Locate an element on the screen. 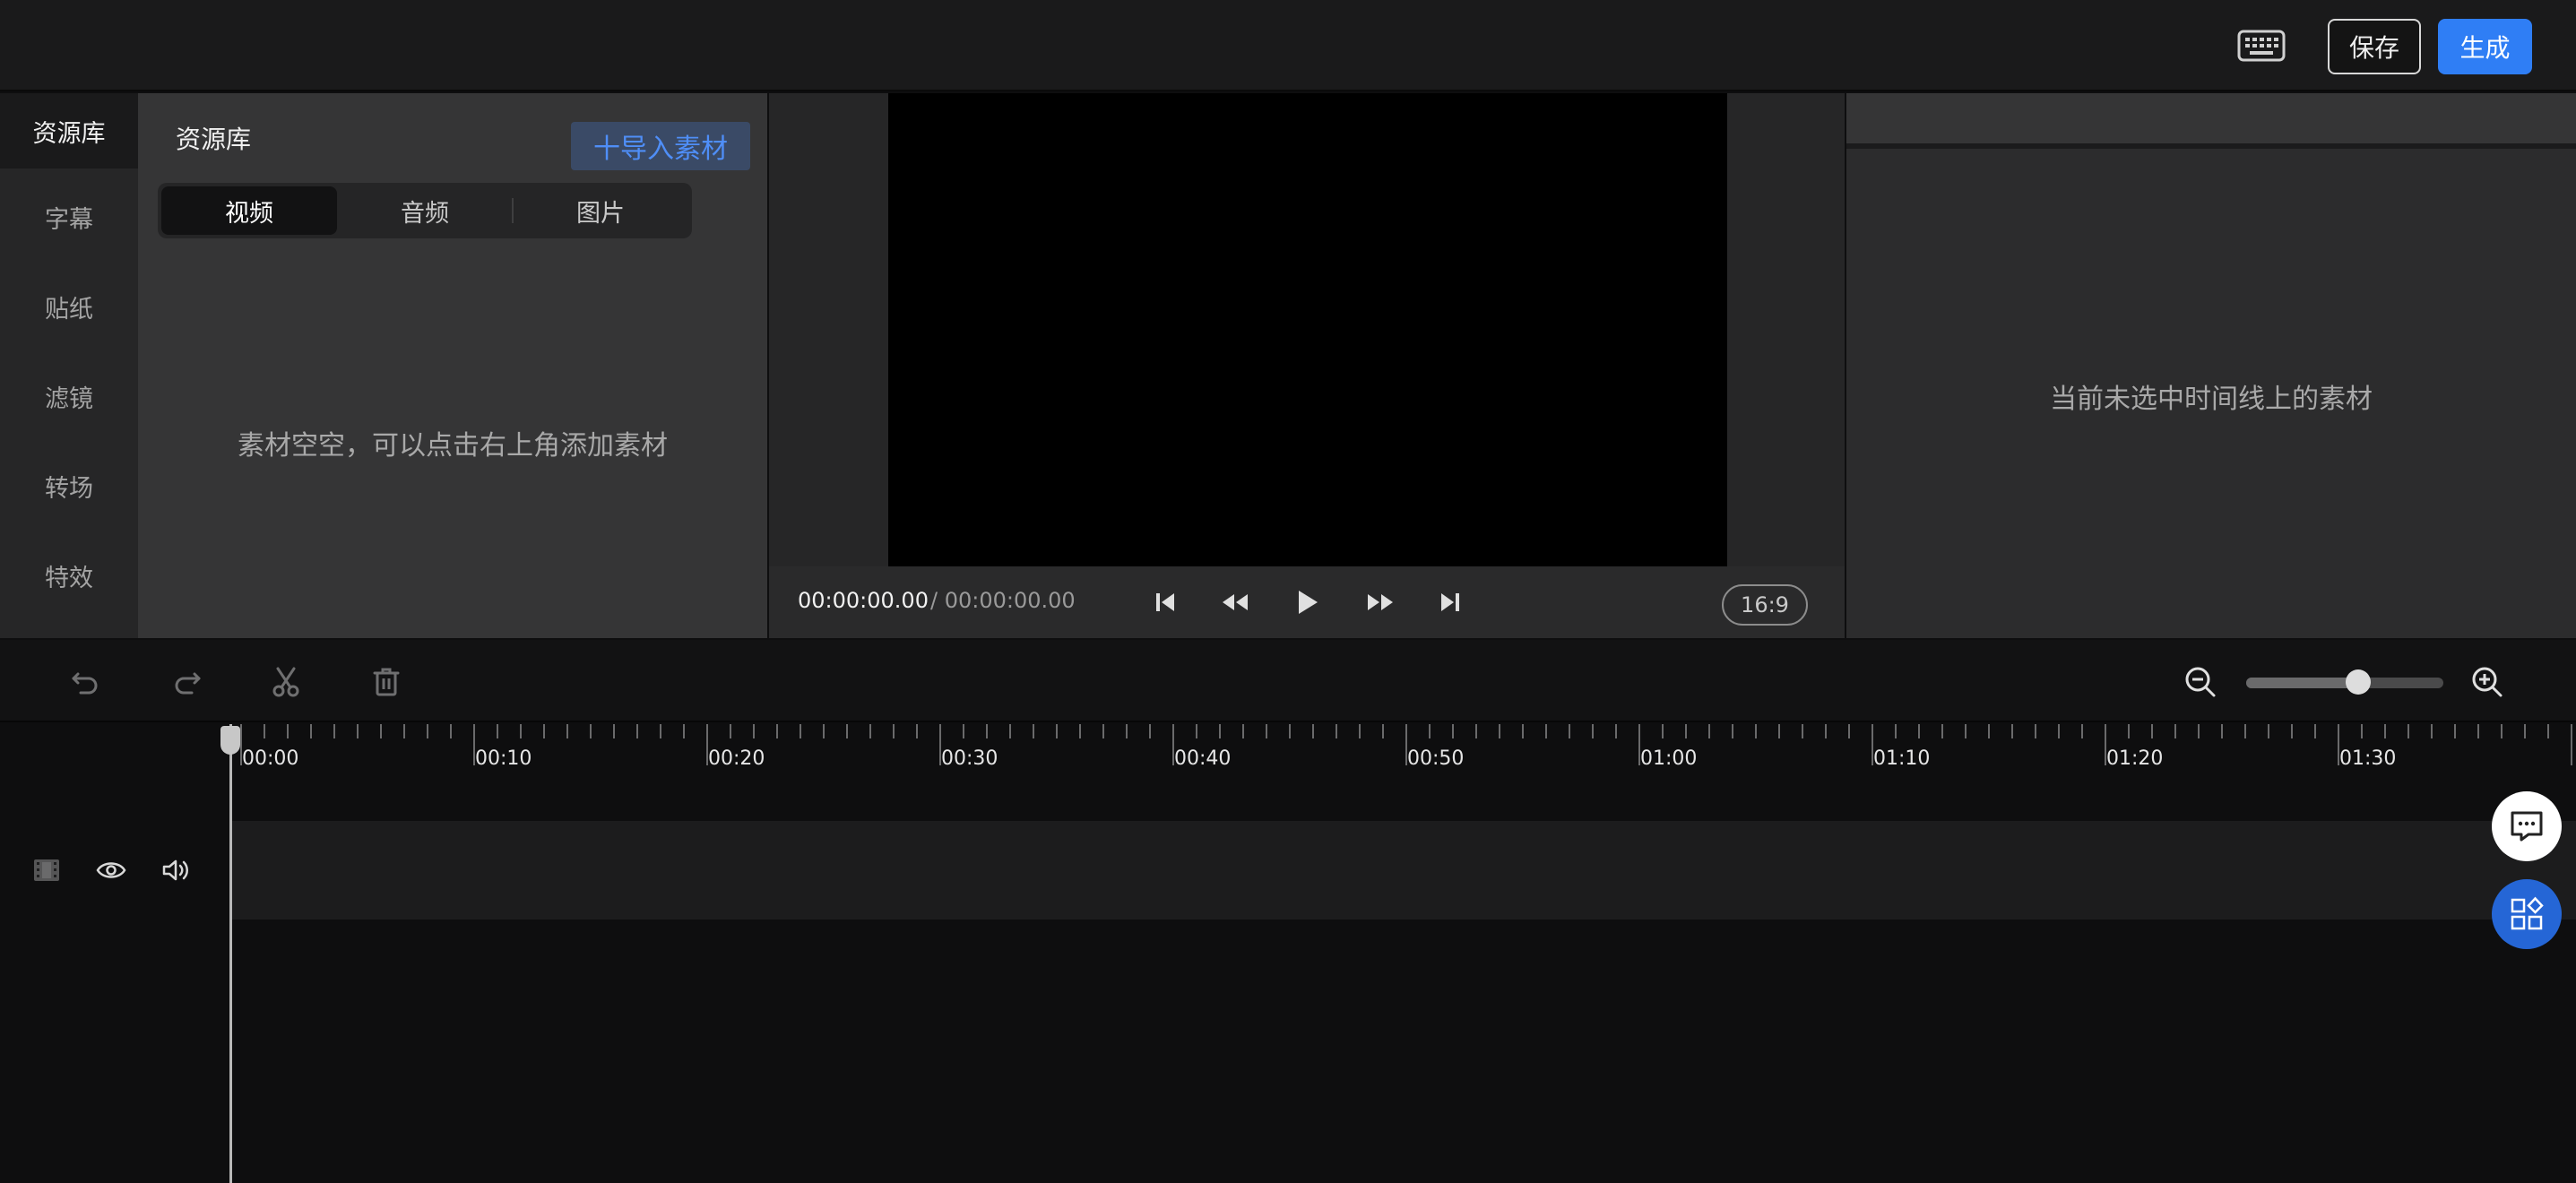  tab-video: 视频 is located at coordinates (249, 211).